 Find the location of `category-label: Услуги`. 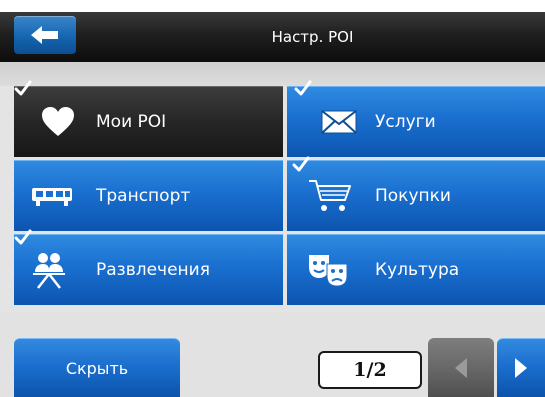

category-label: Услуги is located at coordinates (405, 122).